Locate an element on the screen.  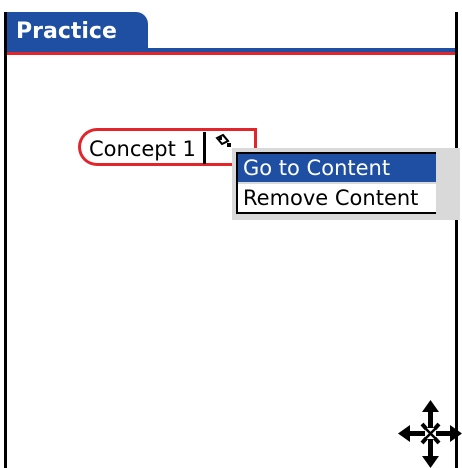
menu-shadow is located at coordinates (448, 186).